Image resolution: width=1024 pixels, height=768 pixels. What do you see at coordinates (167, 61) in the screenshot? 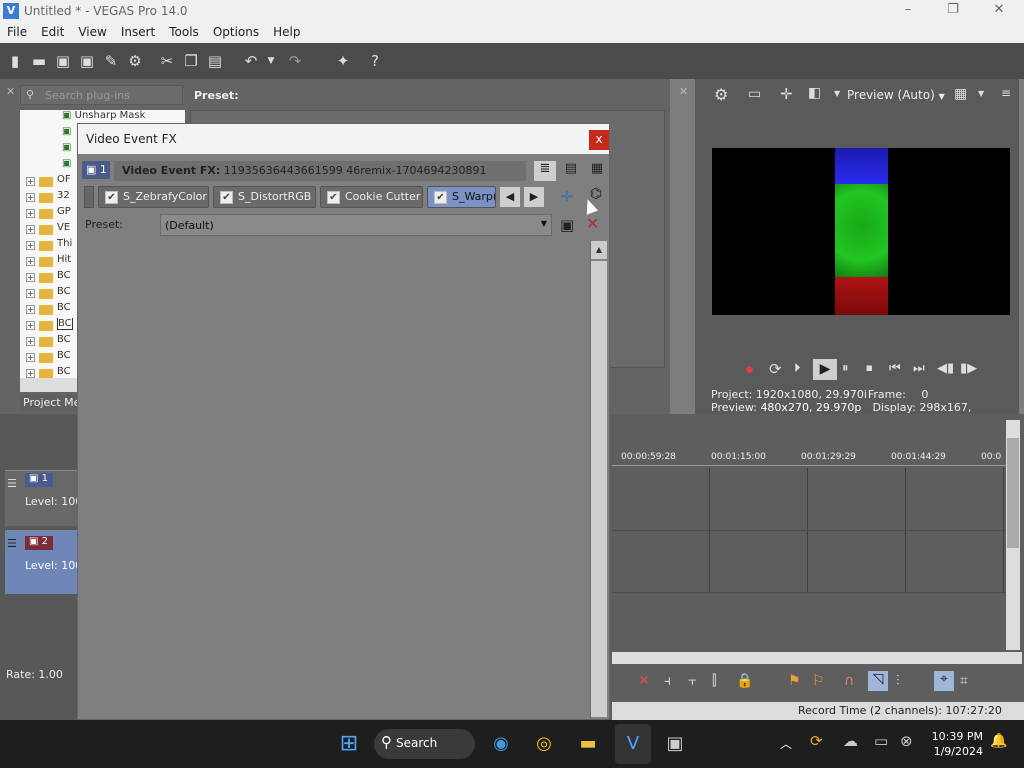
I see `cut-icon: ✂` at bounding box center [167, 61].